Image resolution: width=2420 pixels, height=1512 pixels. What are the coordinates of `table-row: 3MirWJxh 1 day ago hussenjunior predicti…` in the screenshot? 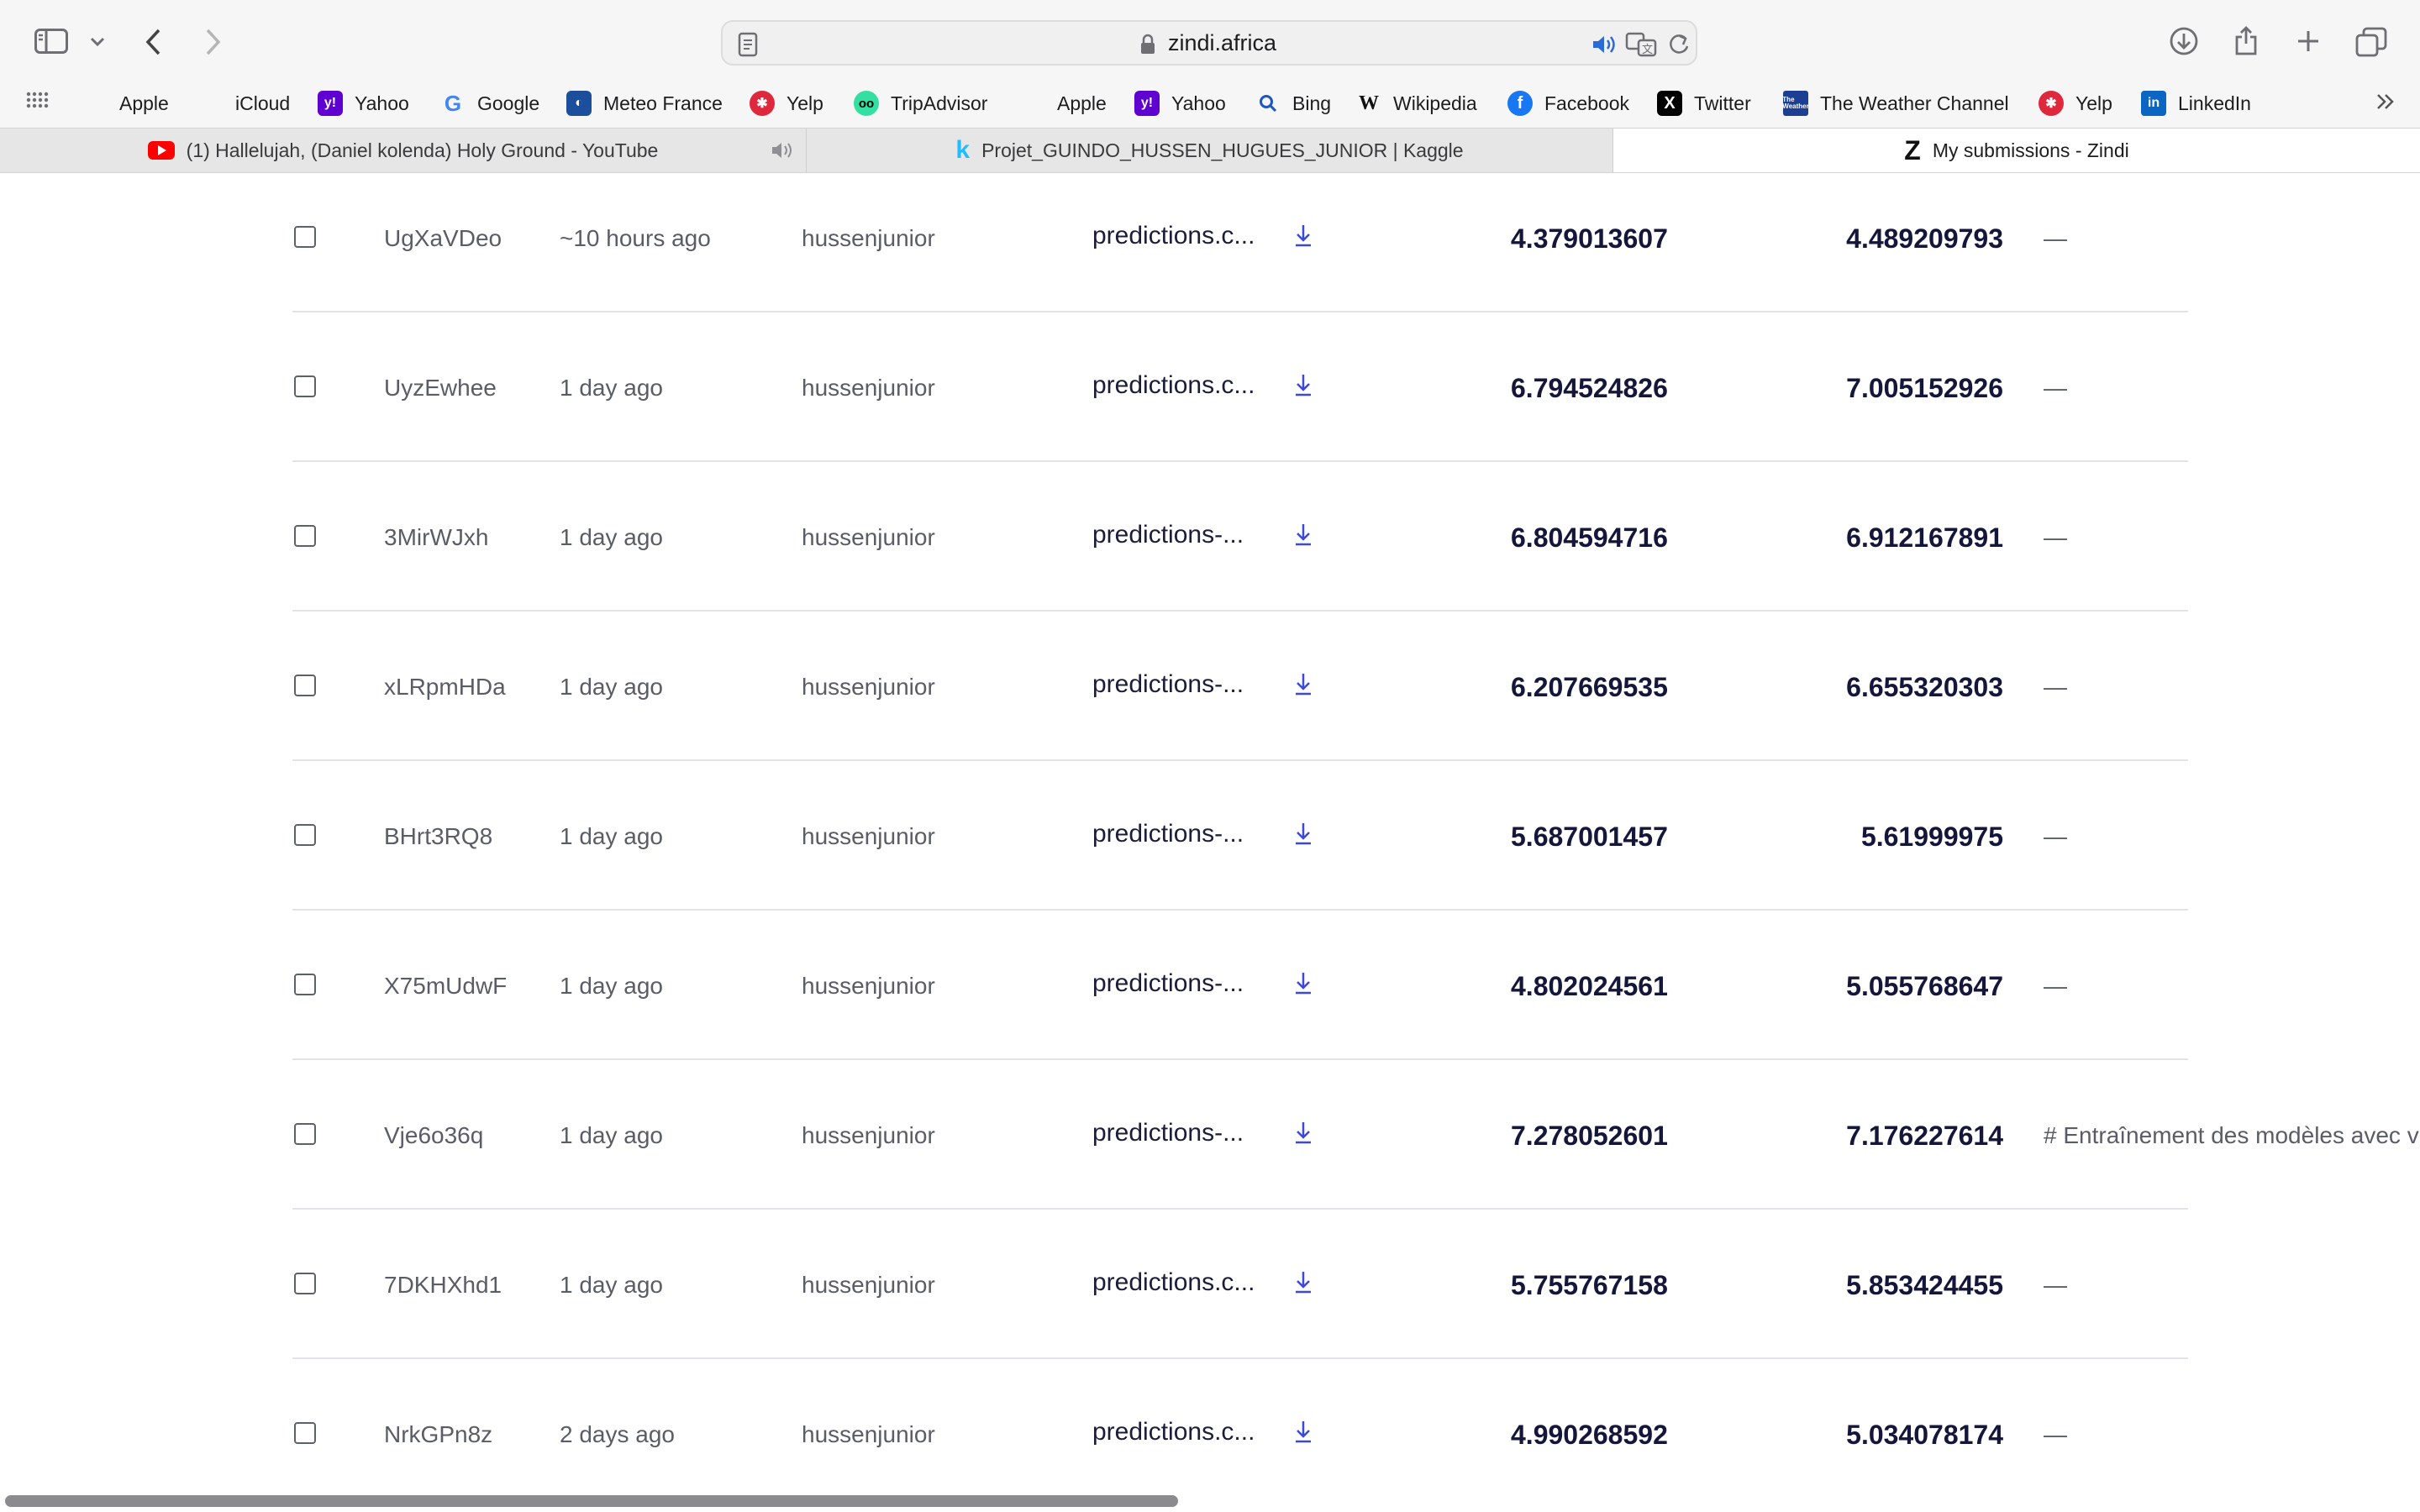 It's located at (1210, 535).